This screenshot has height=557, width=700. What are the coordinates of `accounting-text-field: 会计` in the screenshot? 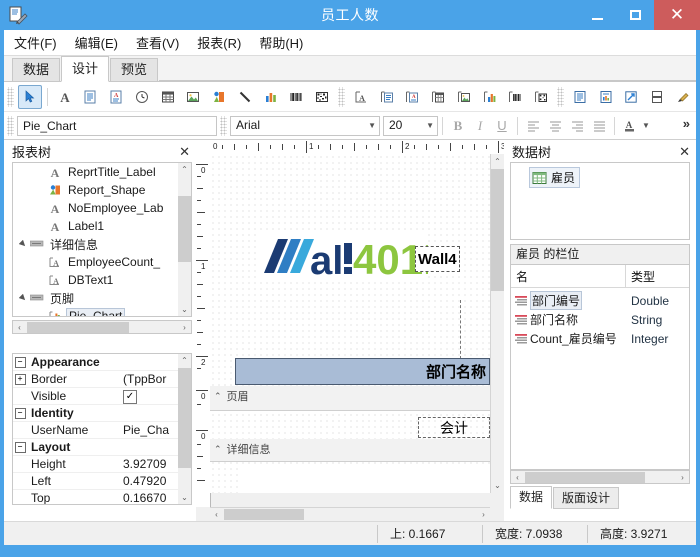 It's located at (454, 427).